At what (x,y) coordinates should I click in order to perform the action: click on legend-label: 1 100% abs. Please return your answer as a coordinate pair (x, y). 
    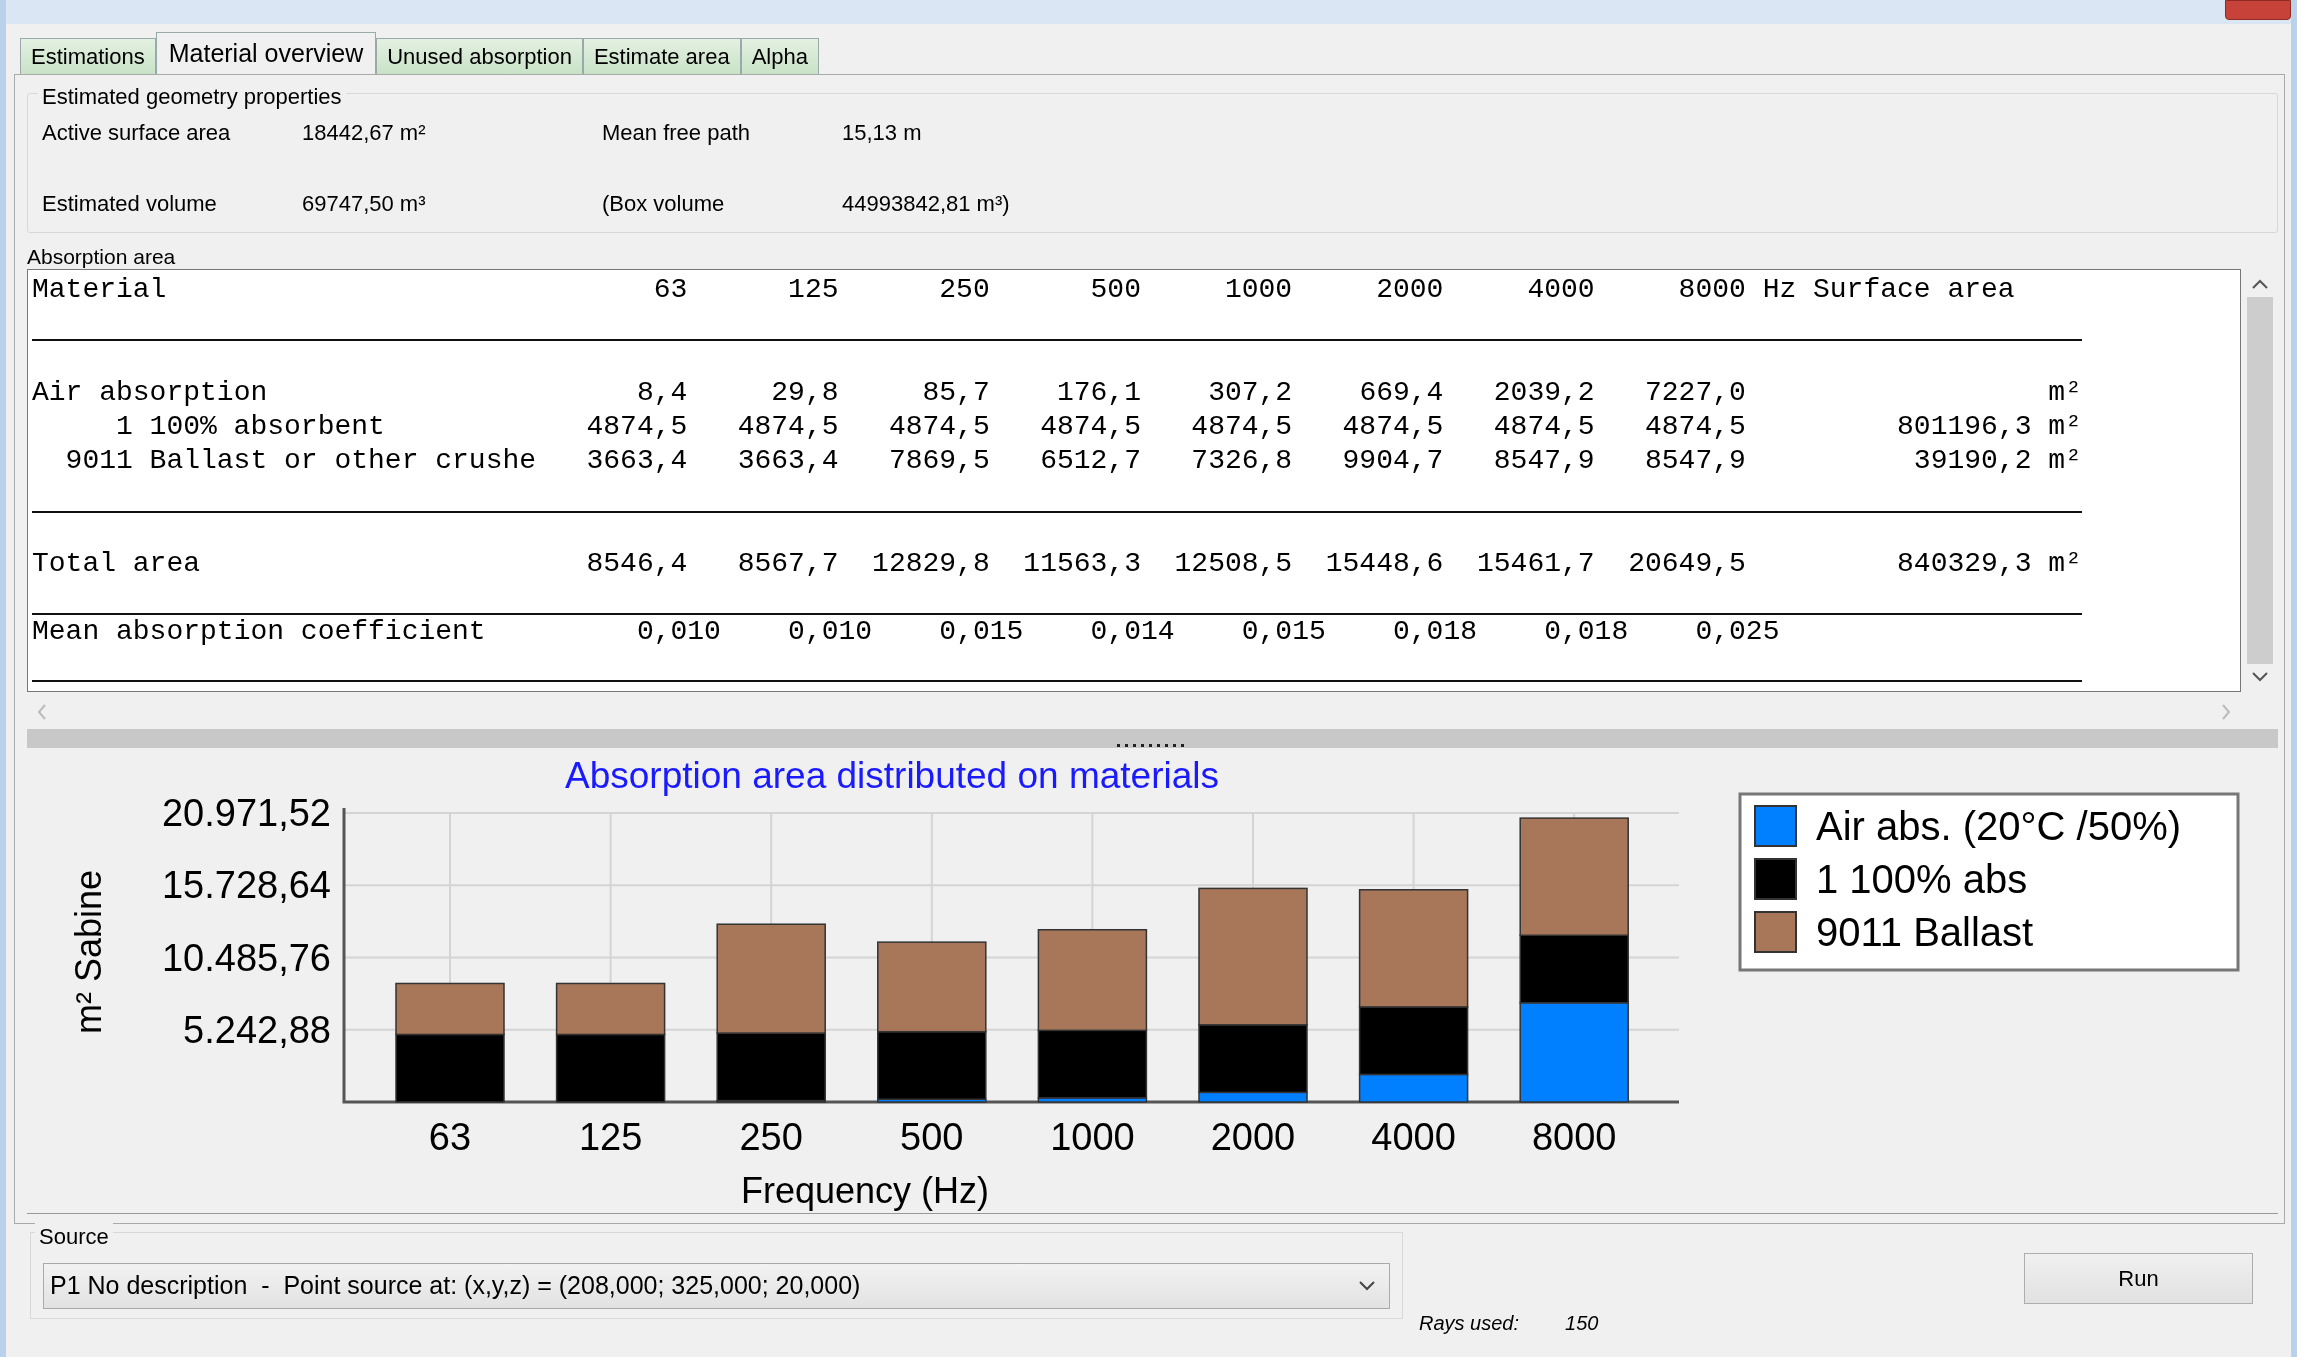
    Looking at the image, I should click on (1922, 879).